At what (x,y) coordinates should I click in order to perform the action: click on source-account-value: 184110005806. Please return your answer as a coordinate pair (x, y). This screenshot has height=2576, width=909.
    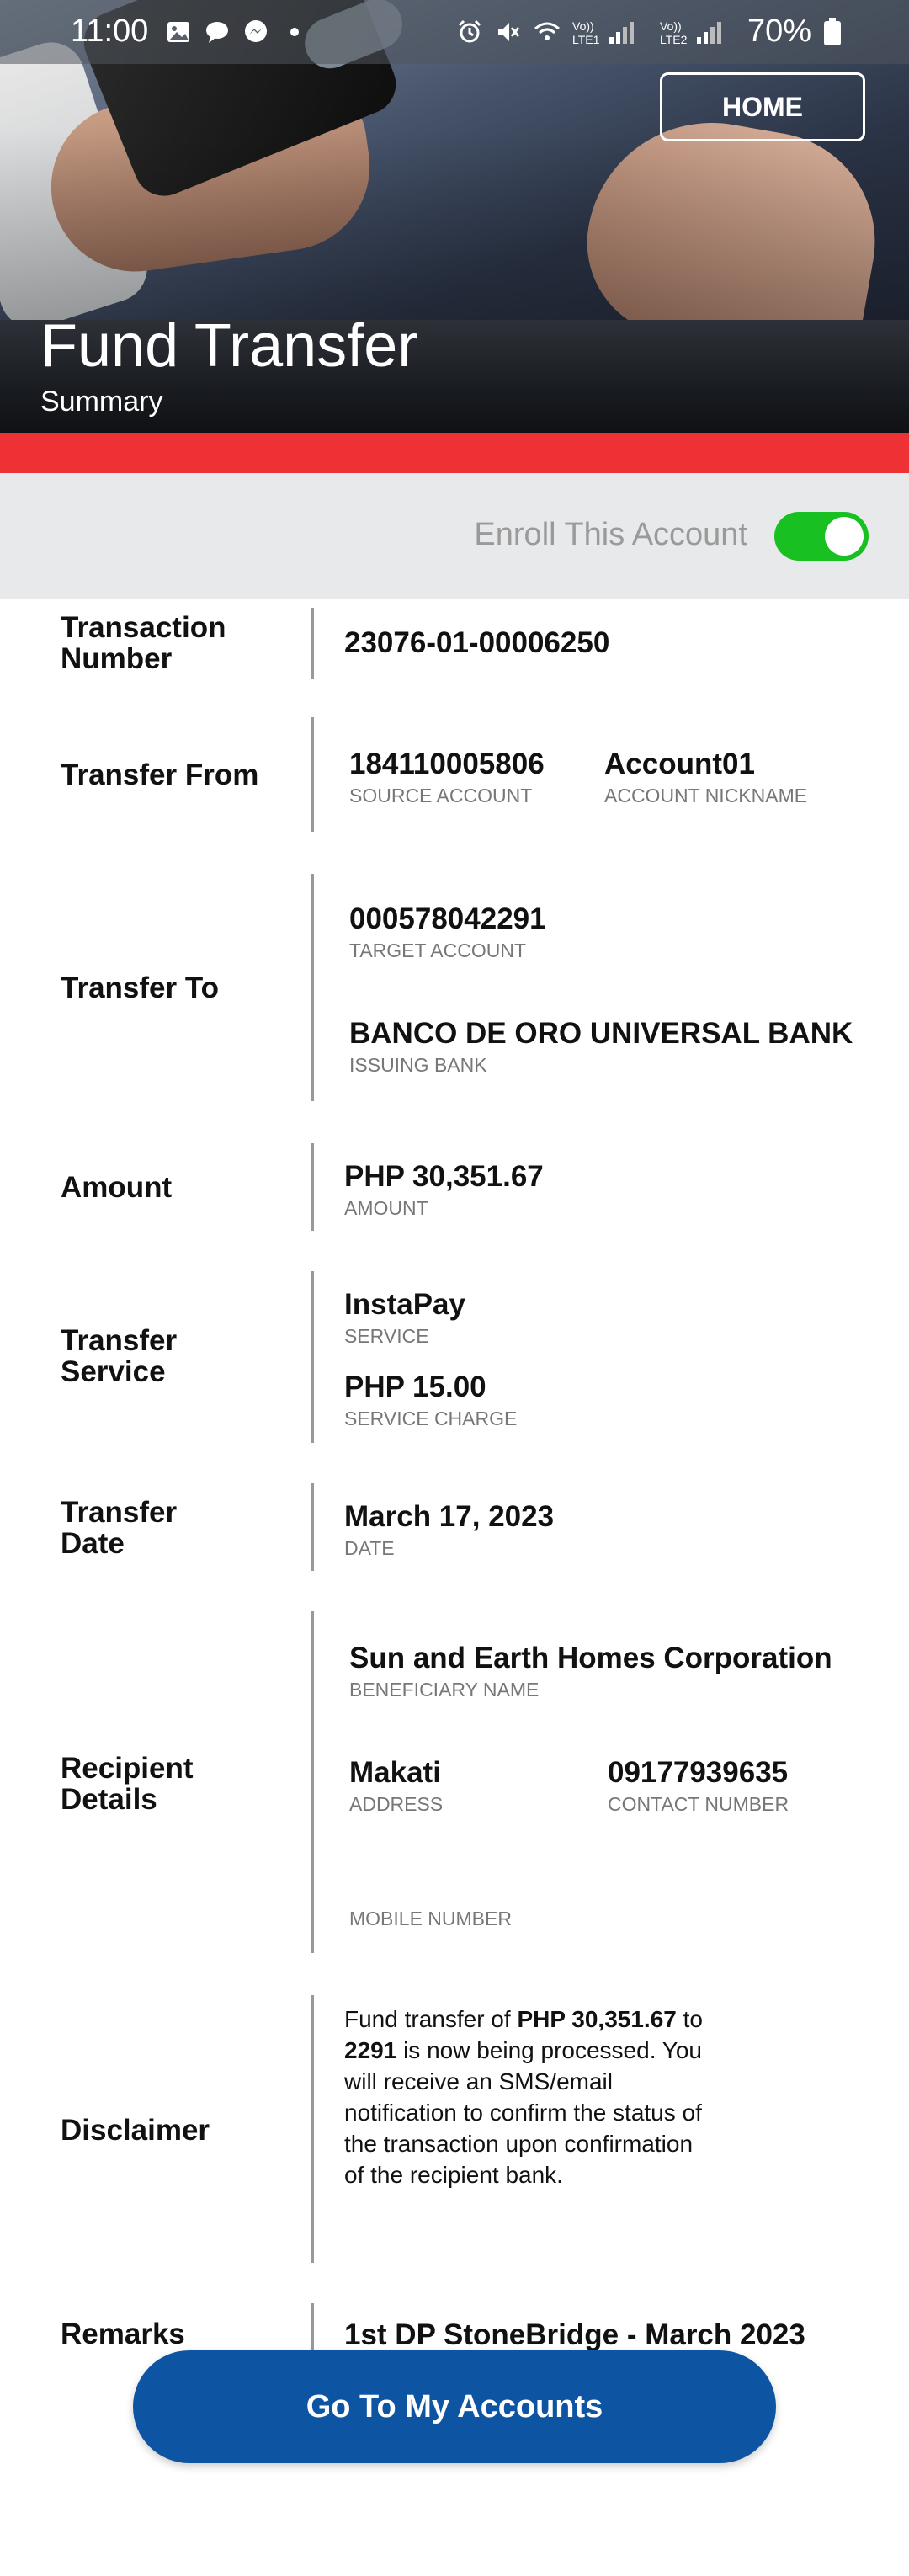
    Looking at the image, I should click on (447, 764).